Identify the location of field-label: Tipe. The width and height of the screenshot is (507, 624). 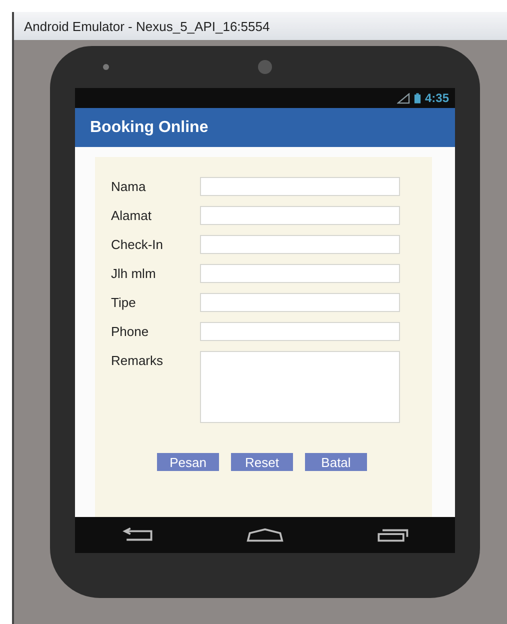
(124, 303).